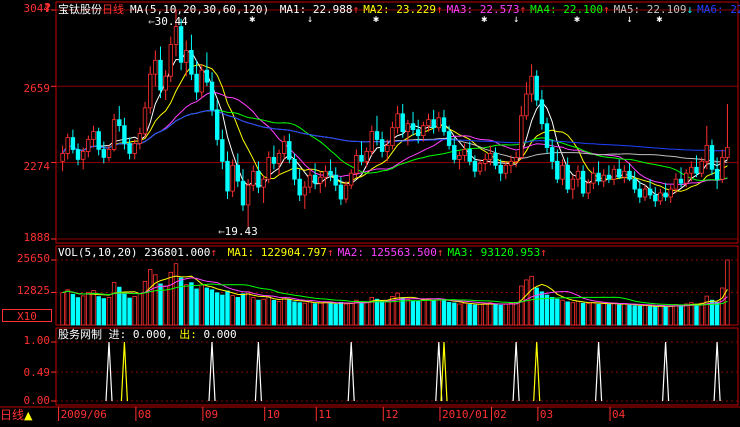  I want to click on price-axis-label: 3044, so click(37, 8).